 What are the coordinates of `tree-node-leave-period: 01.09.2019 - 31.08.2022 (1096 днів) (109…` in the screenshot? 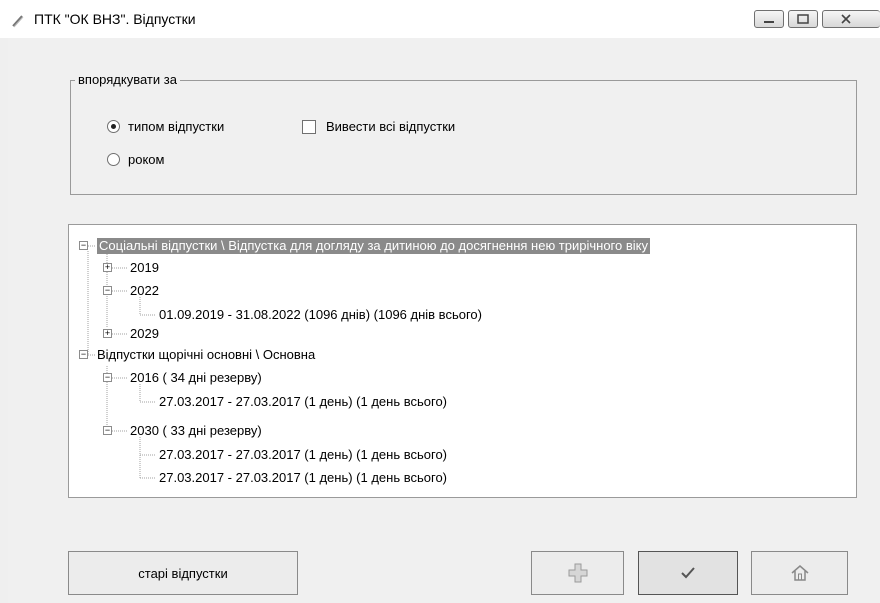 It's located at (320, 315).